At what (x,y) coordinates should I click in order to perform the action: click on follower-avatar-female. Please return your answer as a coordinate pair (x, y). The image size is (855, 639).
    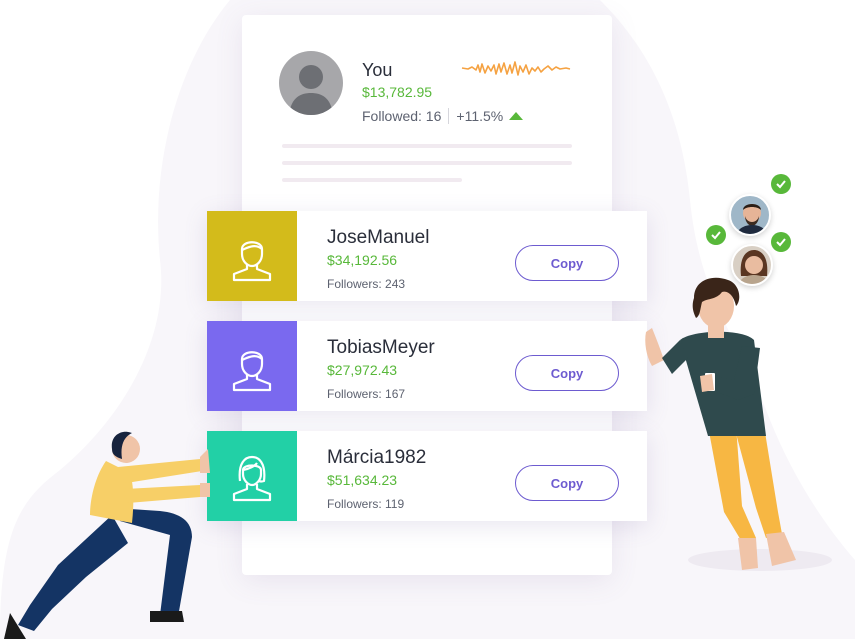
    Looking at the image, I should click on (752, 265).